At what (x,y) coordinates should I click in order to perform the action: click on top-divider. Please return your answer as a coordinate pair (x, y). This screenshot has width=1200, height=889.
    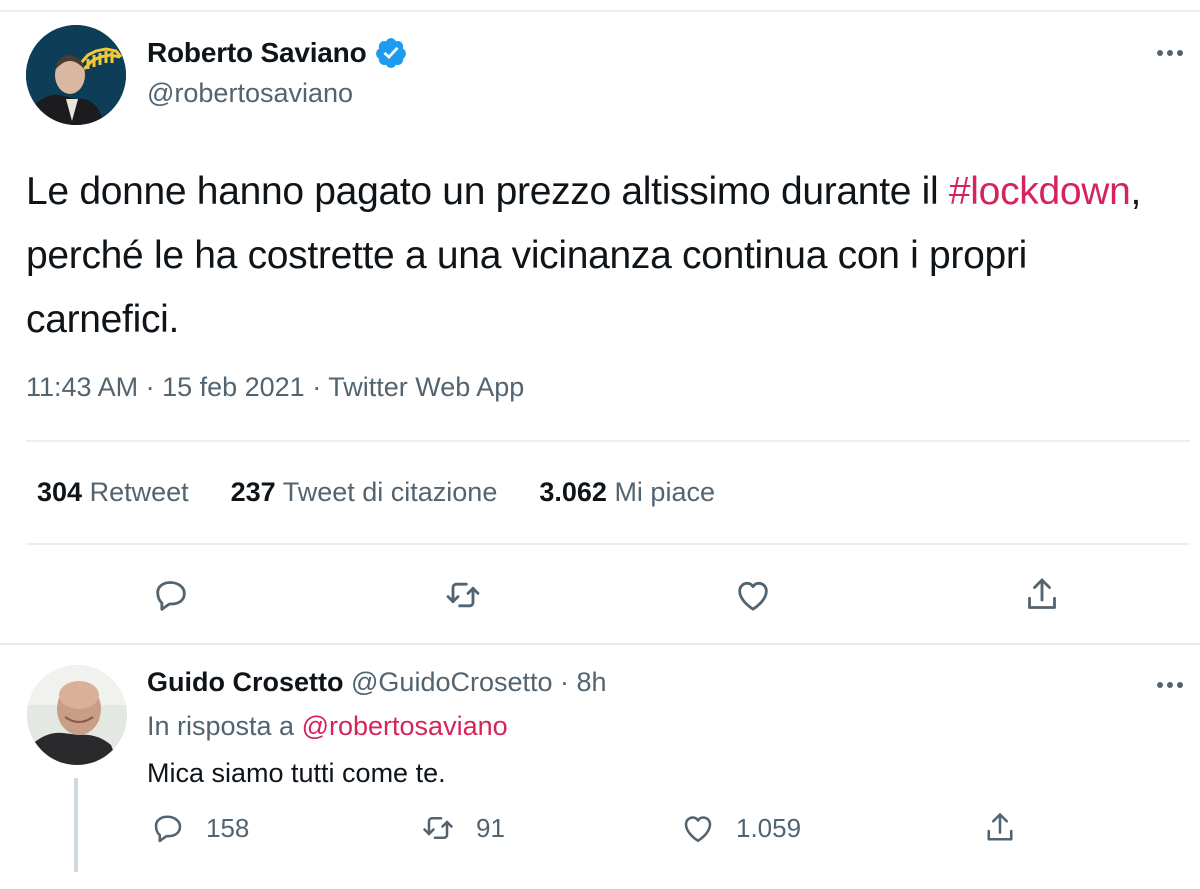
    Looking at the image, I should click on (600, 11).